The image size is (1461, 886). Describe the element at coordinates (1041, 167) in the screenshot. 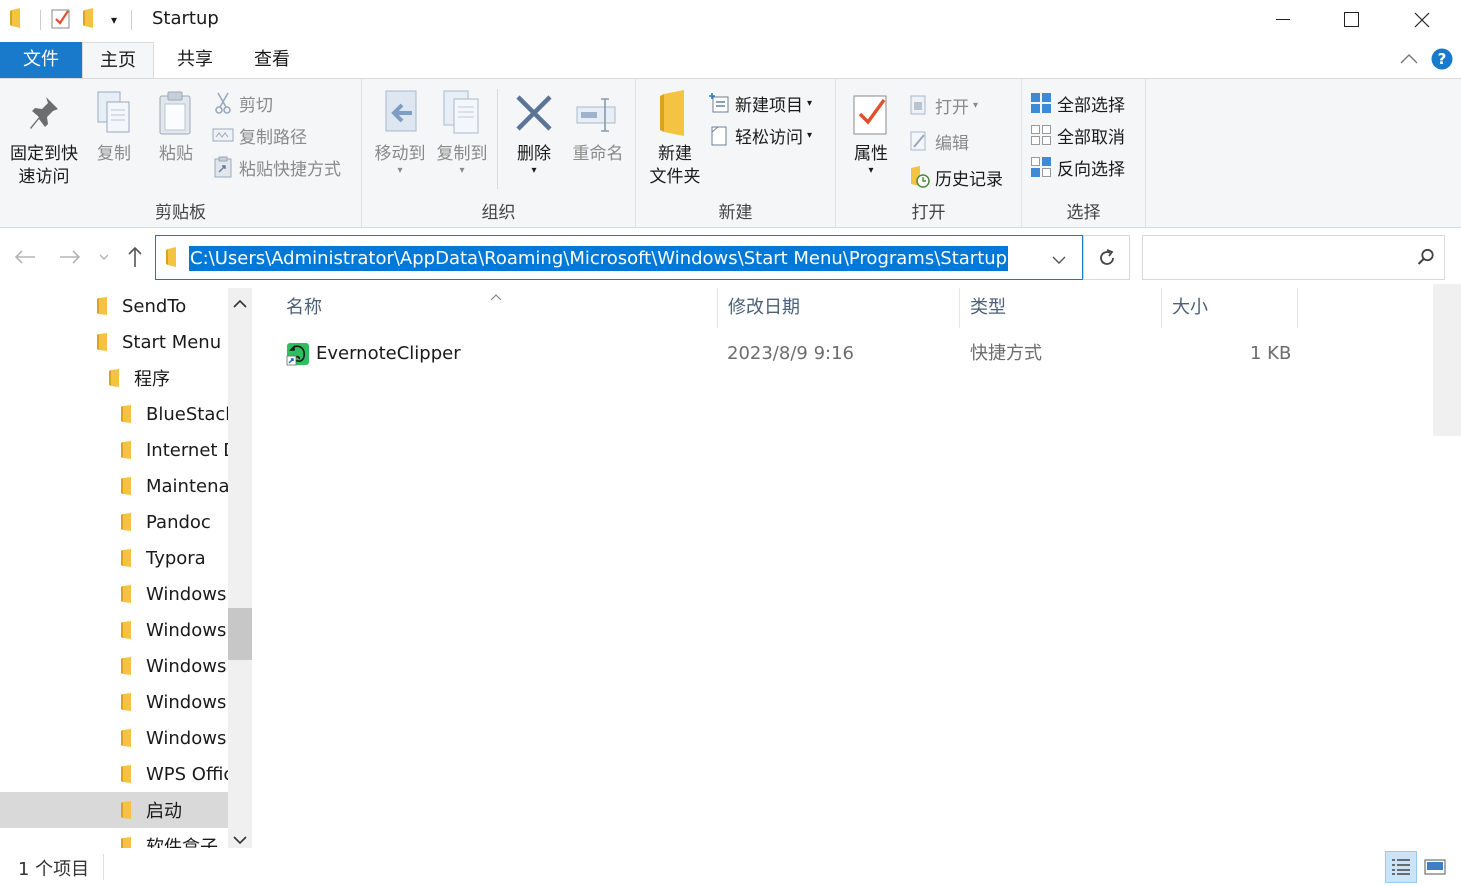

I see `invert-selection-icon` at that location.